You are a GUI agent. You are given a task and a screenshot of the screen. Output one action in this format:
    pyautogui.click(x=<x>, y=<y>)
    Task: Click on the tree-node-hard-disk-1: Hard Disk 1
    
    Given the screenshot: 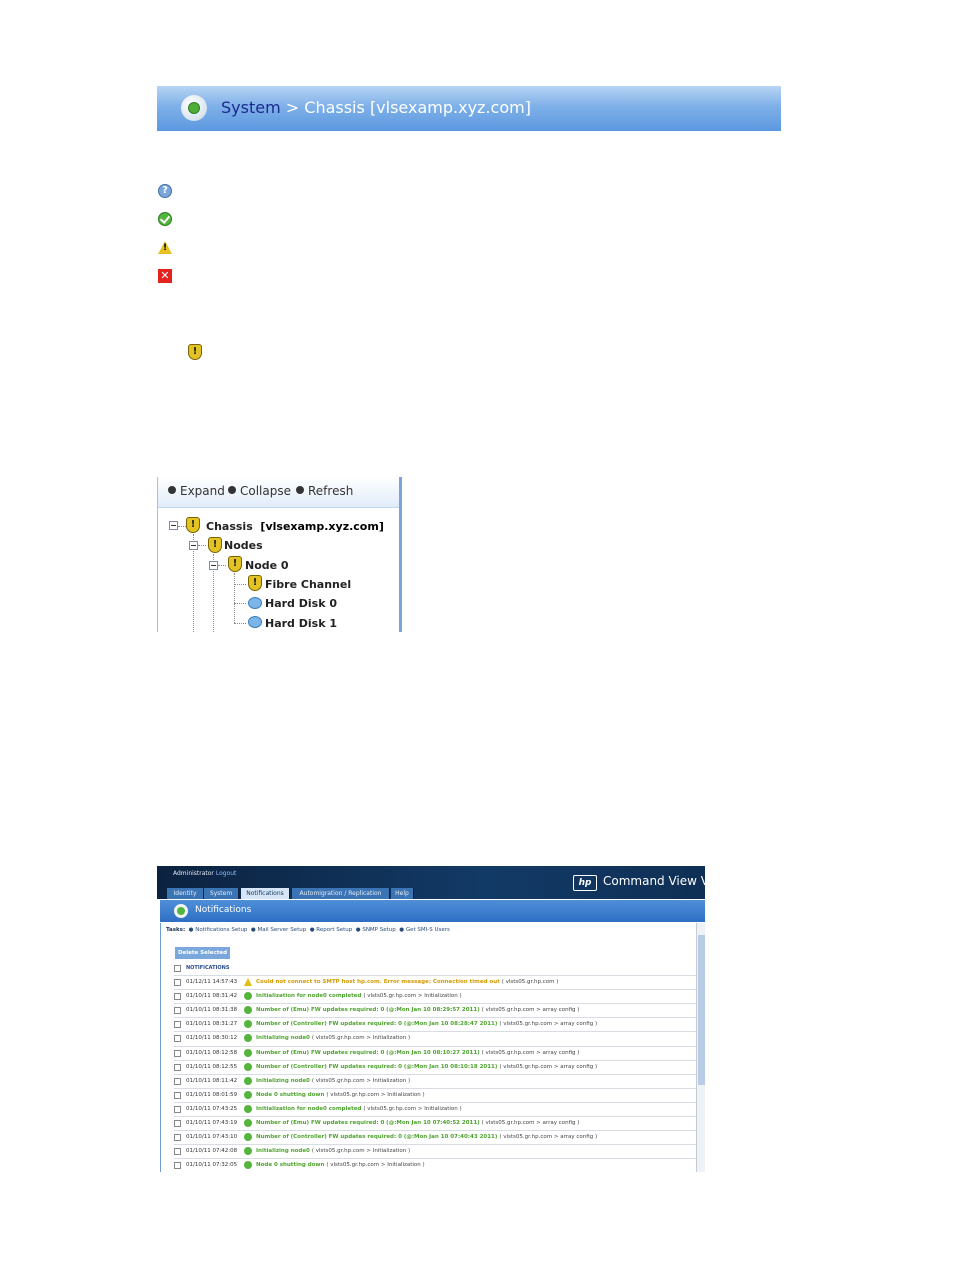 What is the action you would take?
    pyautogui.click(x=301, y=623)
    